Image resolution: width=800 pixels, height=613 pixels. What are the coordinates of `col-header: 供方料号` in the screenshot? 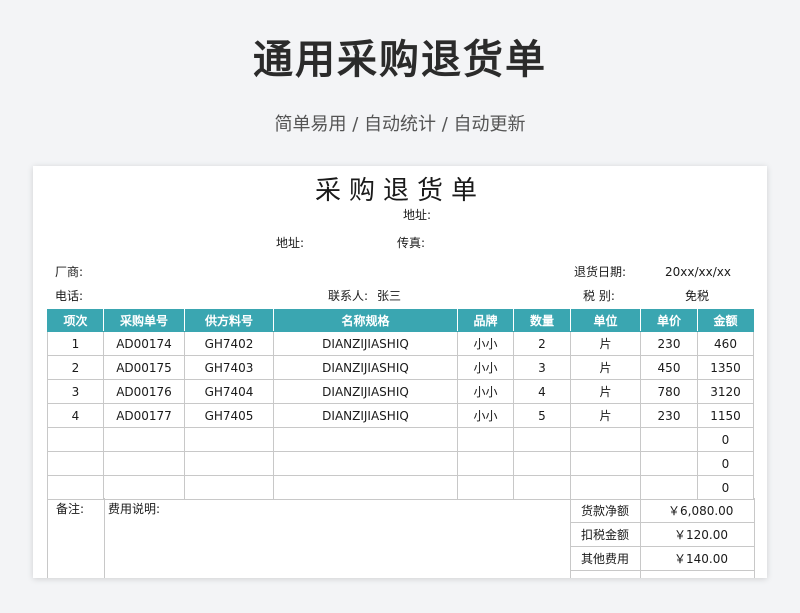 It's located at (229, 320).